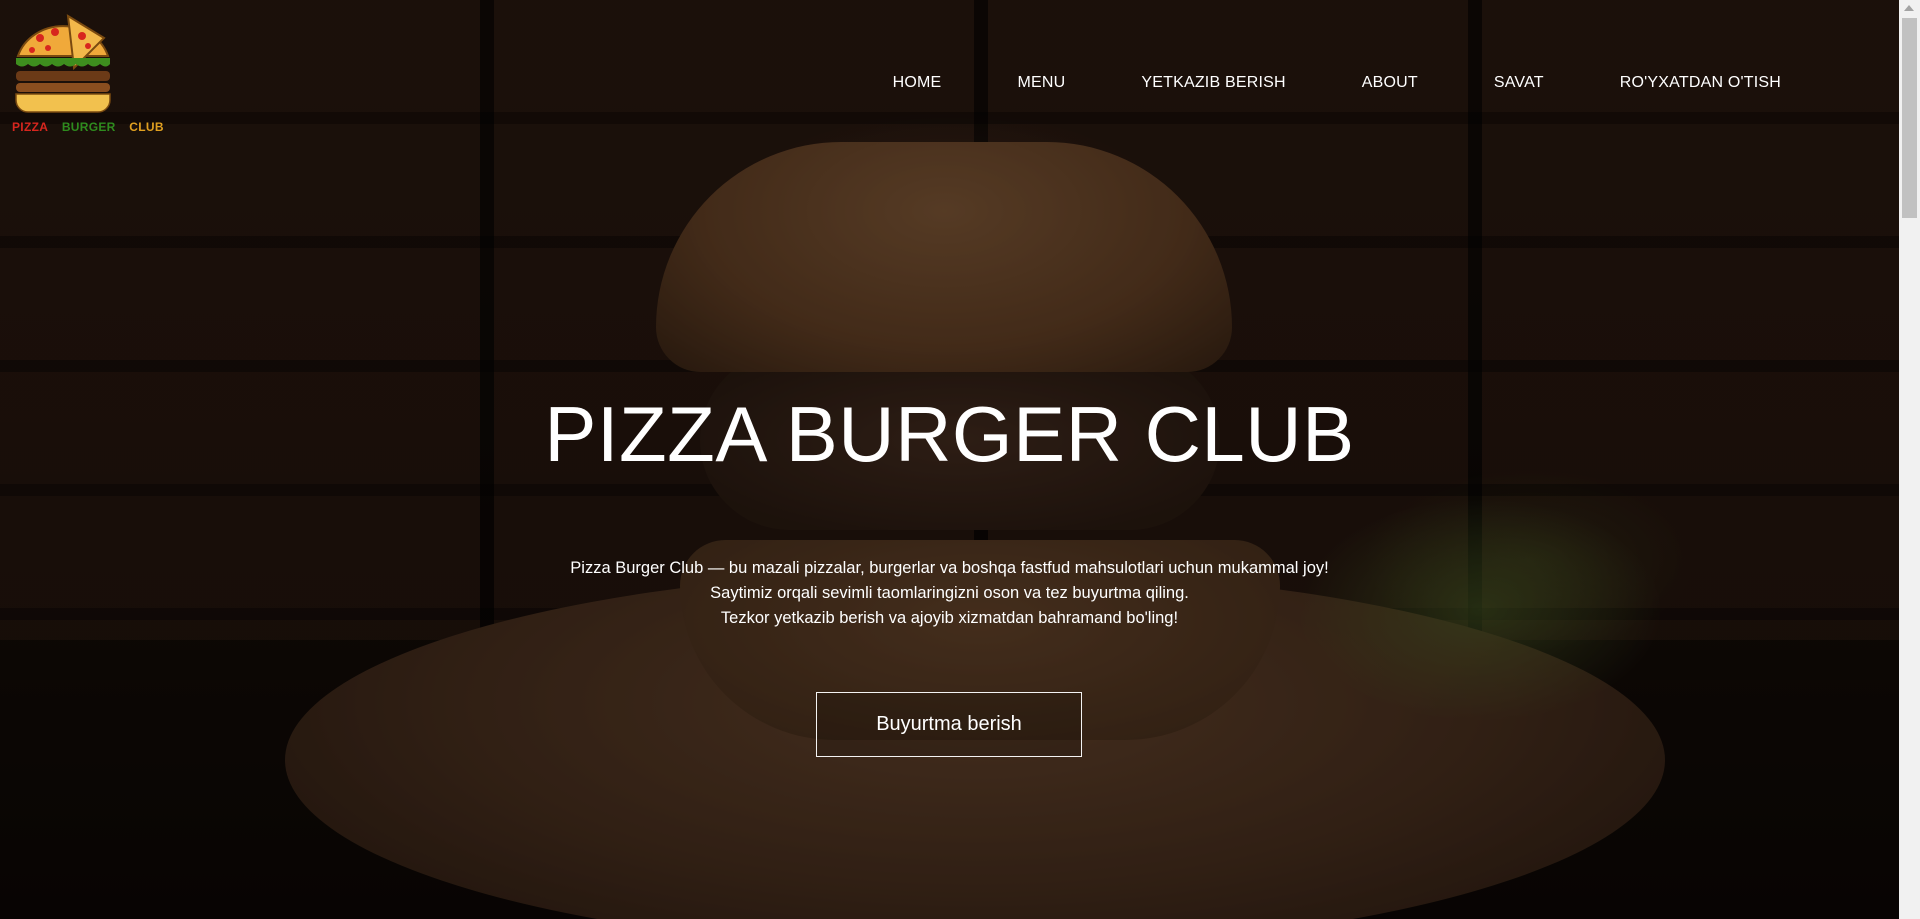 The image size is (1920, 919). Describe the element at coordinates (1909, 459) in the screenshot. I see `vertical-scrollbar` at that location.